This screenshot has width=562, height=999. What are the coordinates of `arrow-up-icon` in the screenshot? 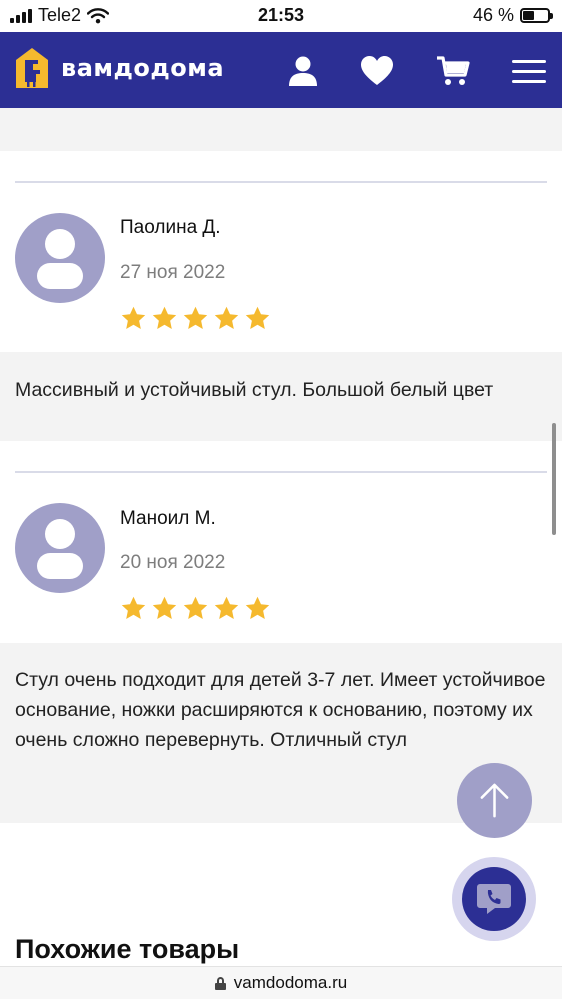 It's located at (494, 800).